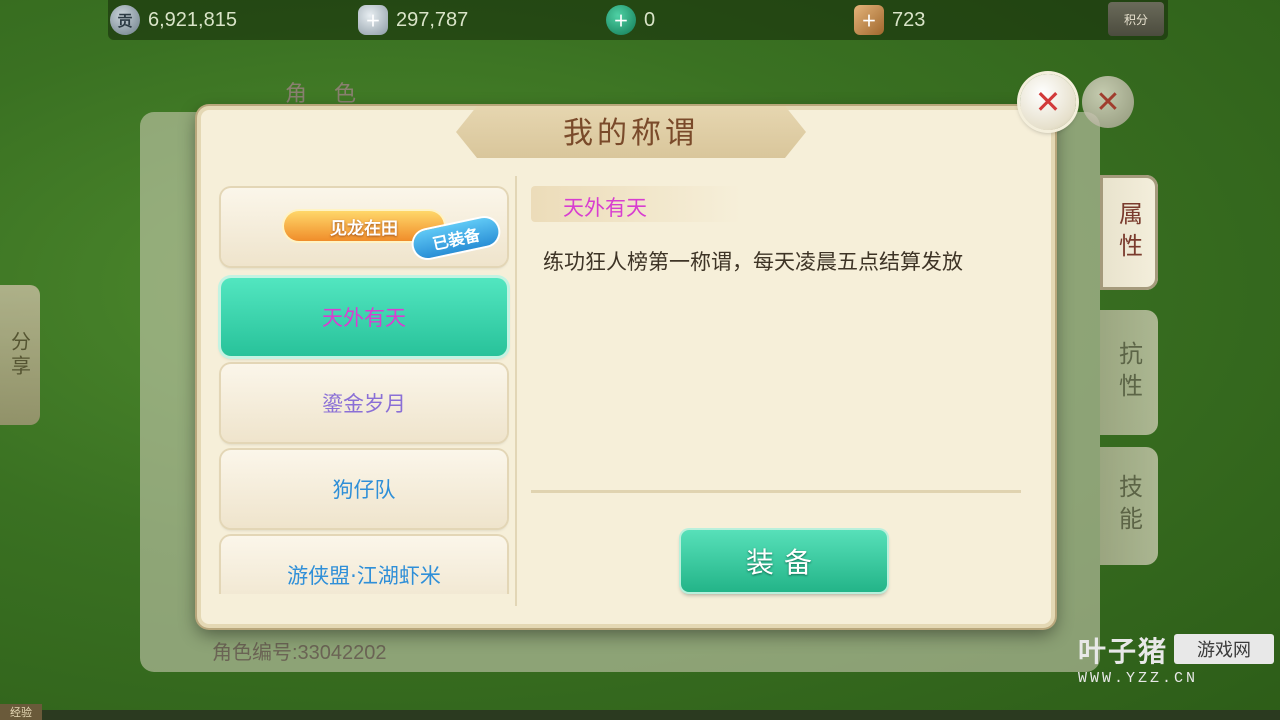  I want to click on titles-list: 见龙在田 已装备 天外有天 鎏金岁月 狗仔队 游侠盟·江湖虾米, so click(363, 389).